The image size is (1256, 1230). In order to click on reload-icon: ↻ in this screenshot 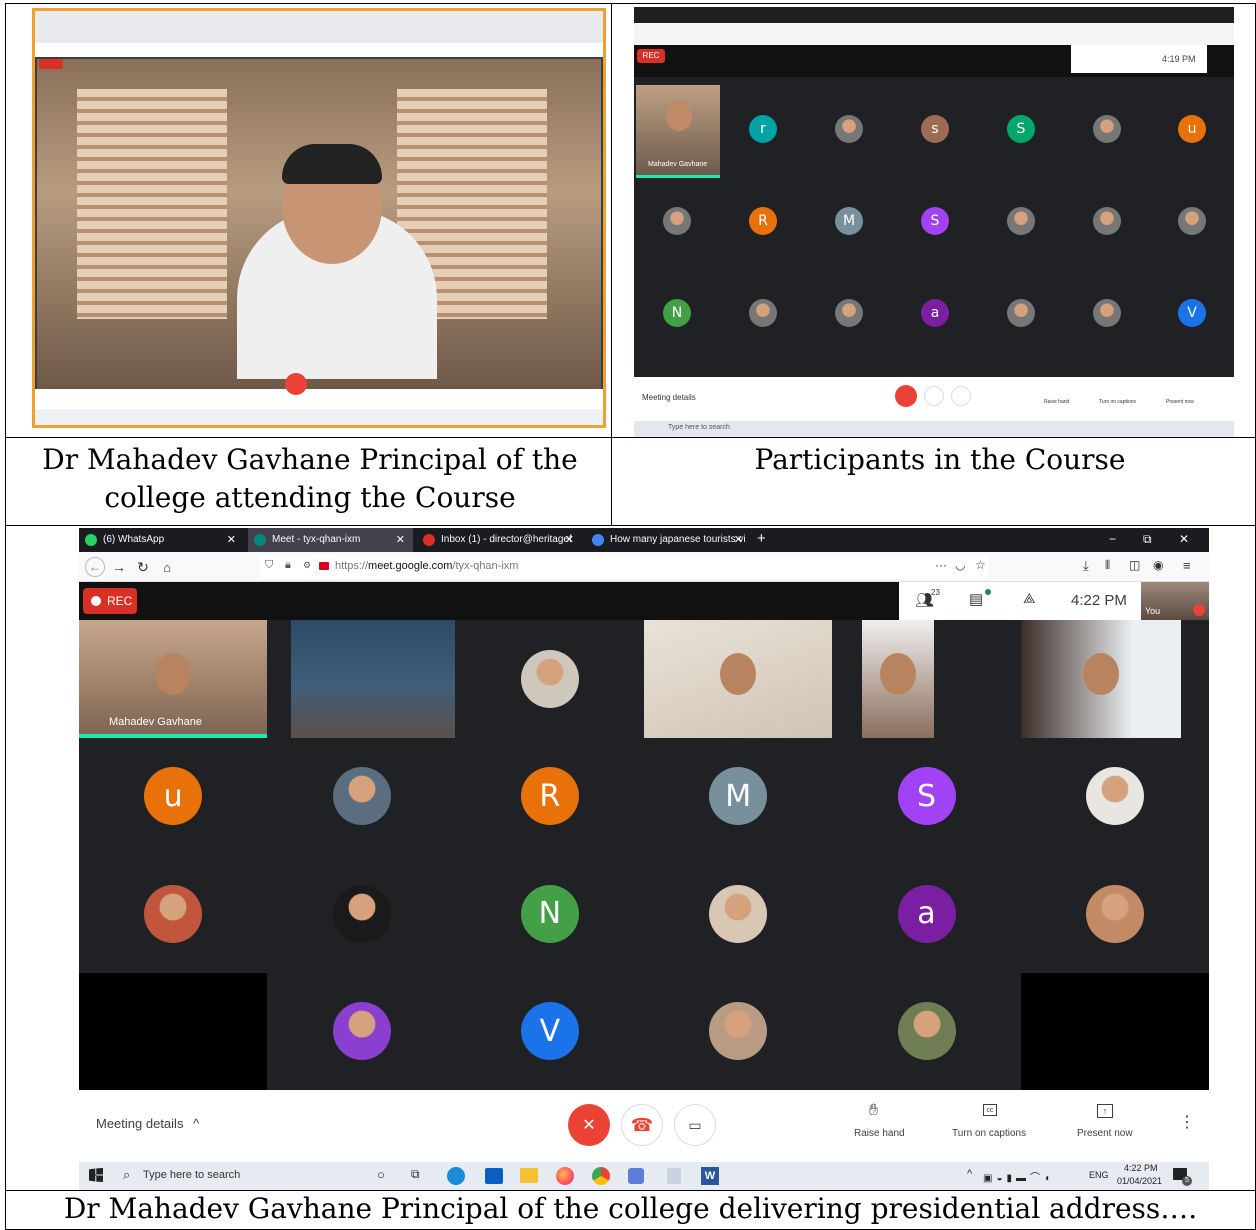, I will do `click(143, 567)`.